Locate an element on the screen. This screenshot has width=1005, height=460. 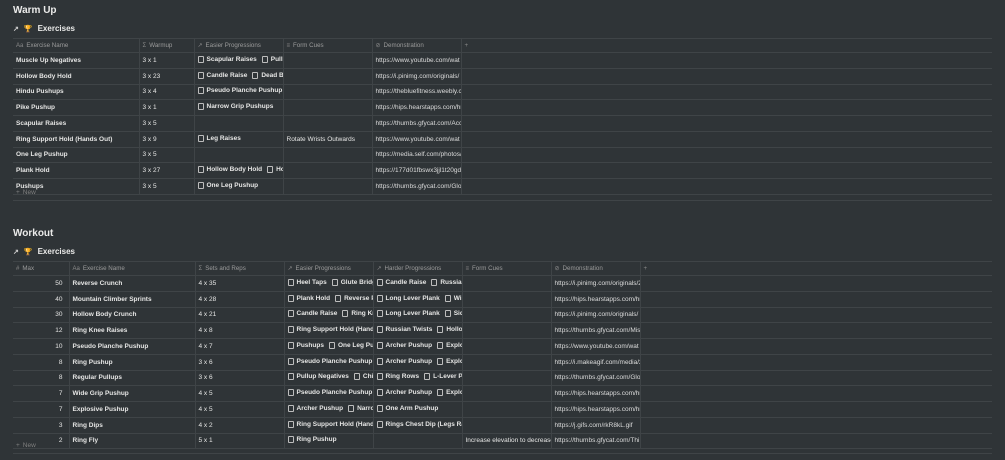
harder-progressions-cell: Long Lever Plank Sid is located at coordinates (418, 315).